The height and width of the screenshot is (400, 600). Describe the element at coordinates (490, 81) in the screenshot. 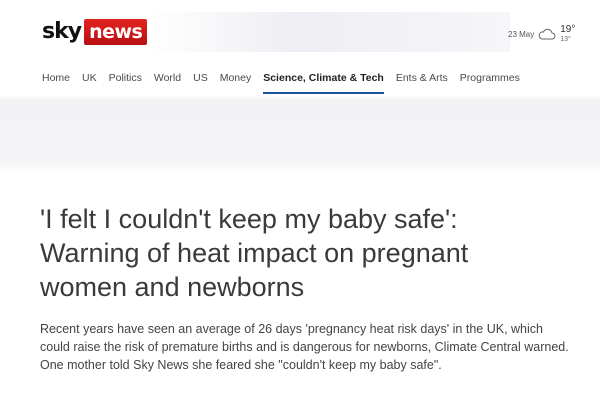

I see `nav-item-programmes: Programmes` at that location.